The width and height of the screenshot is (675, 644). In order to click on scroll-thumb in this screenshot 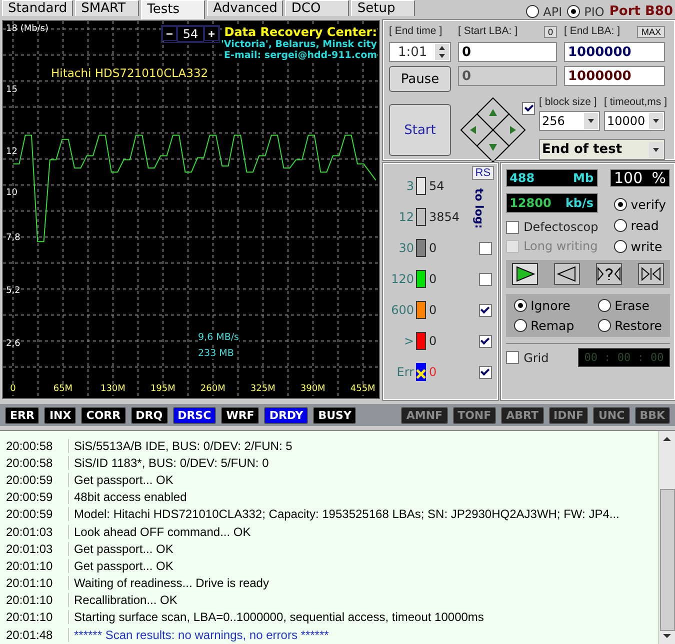, I will do `click(667, 560)`.